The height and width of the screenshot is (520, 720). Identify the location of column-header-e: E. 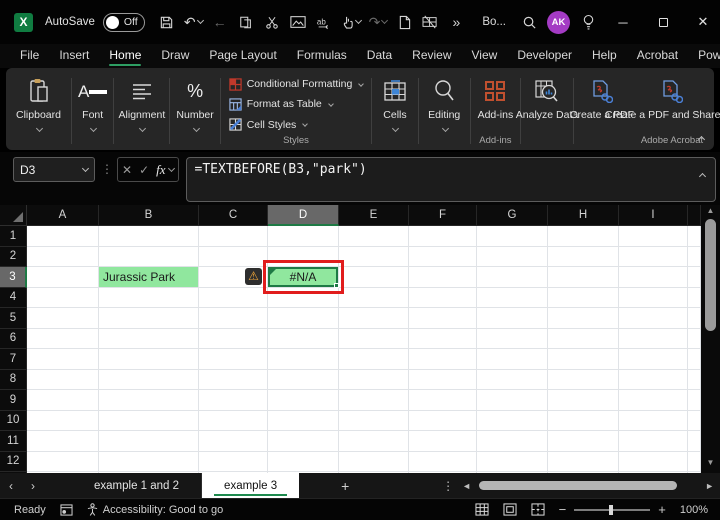
(374, 215).